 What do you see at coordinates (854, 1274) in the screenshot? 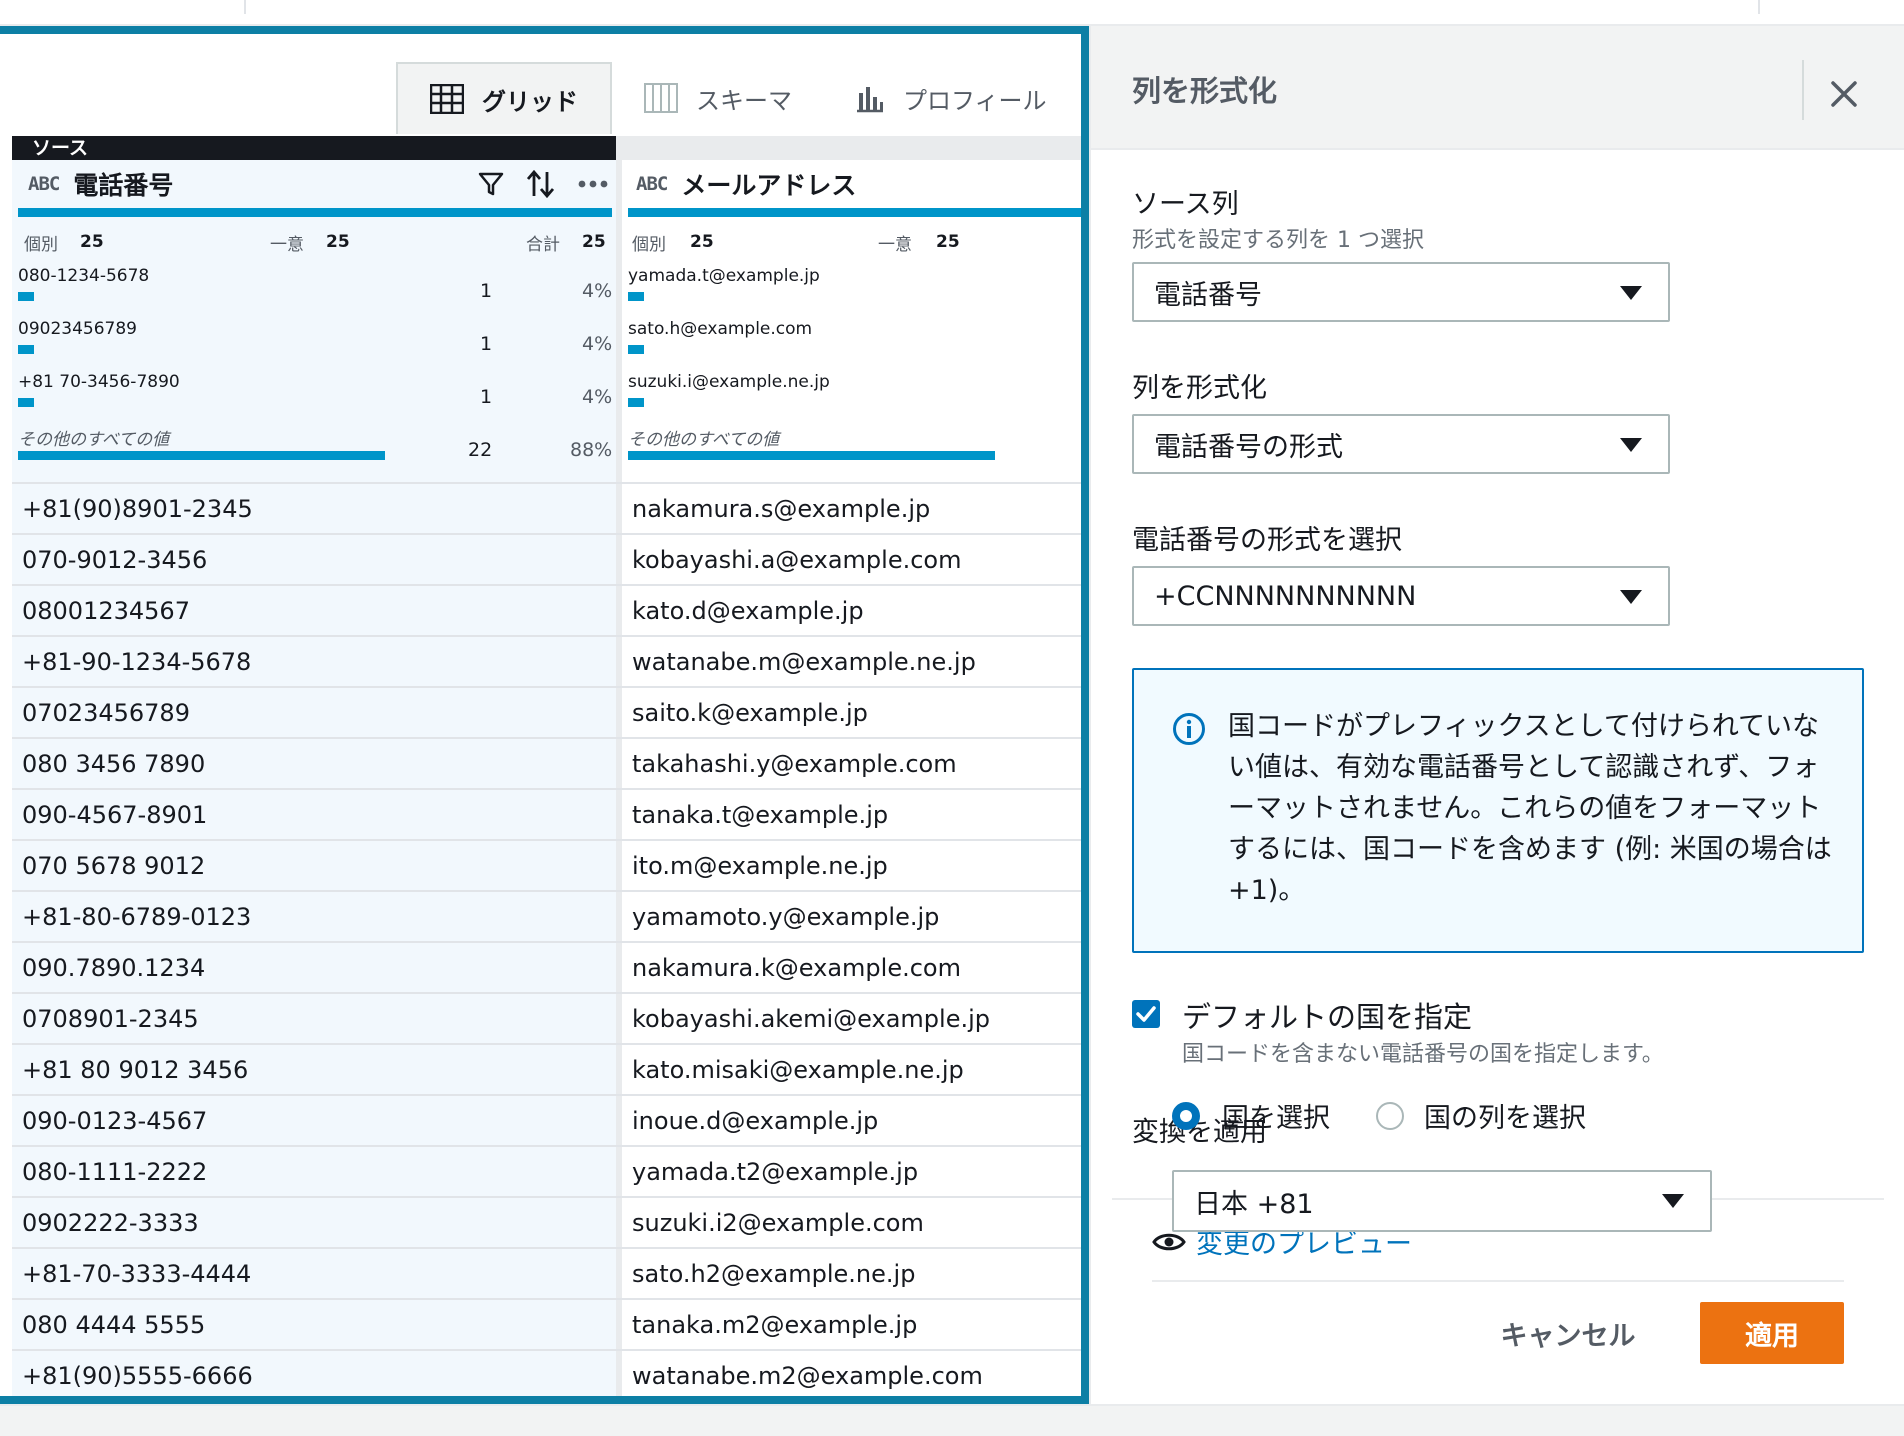
I see `email-cell: sato.h2@example.ne.jp` at bounding box center [854, 1274].